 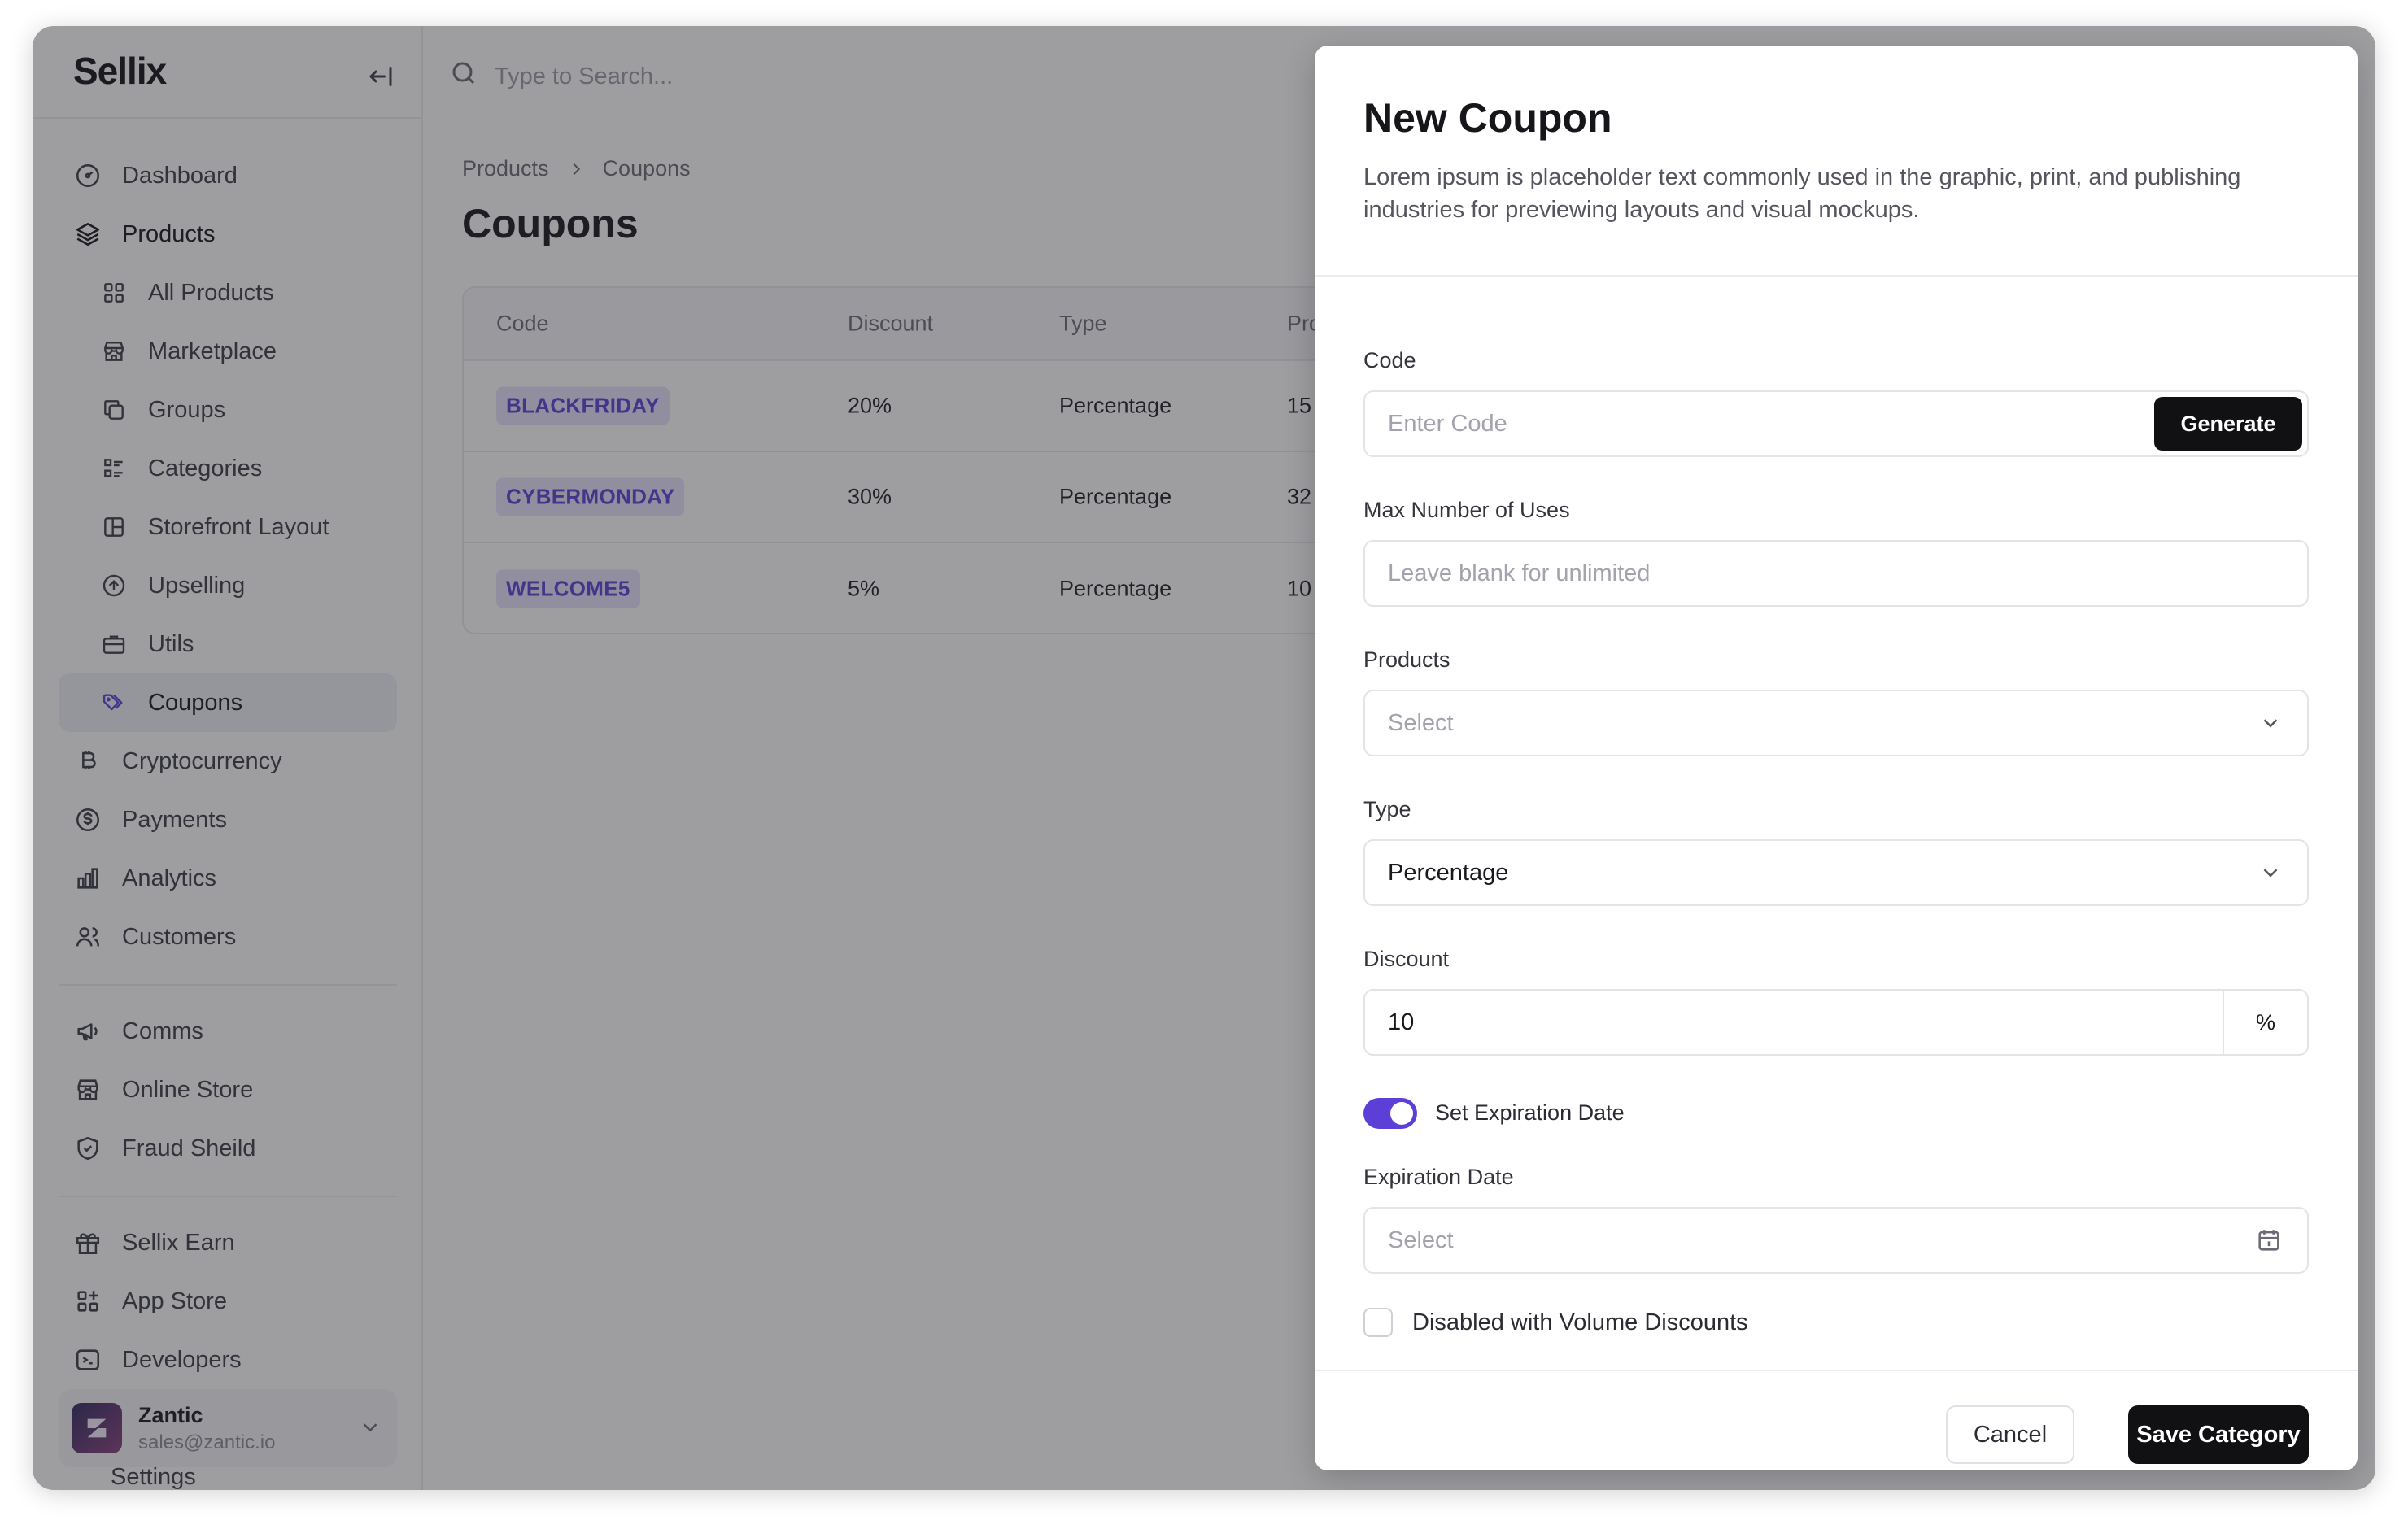 What do you see at coordinates (2218, 1434) in the screenshot?
I see `save-category-button: Save Category` at bounding box center [2218, 1434].